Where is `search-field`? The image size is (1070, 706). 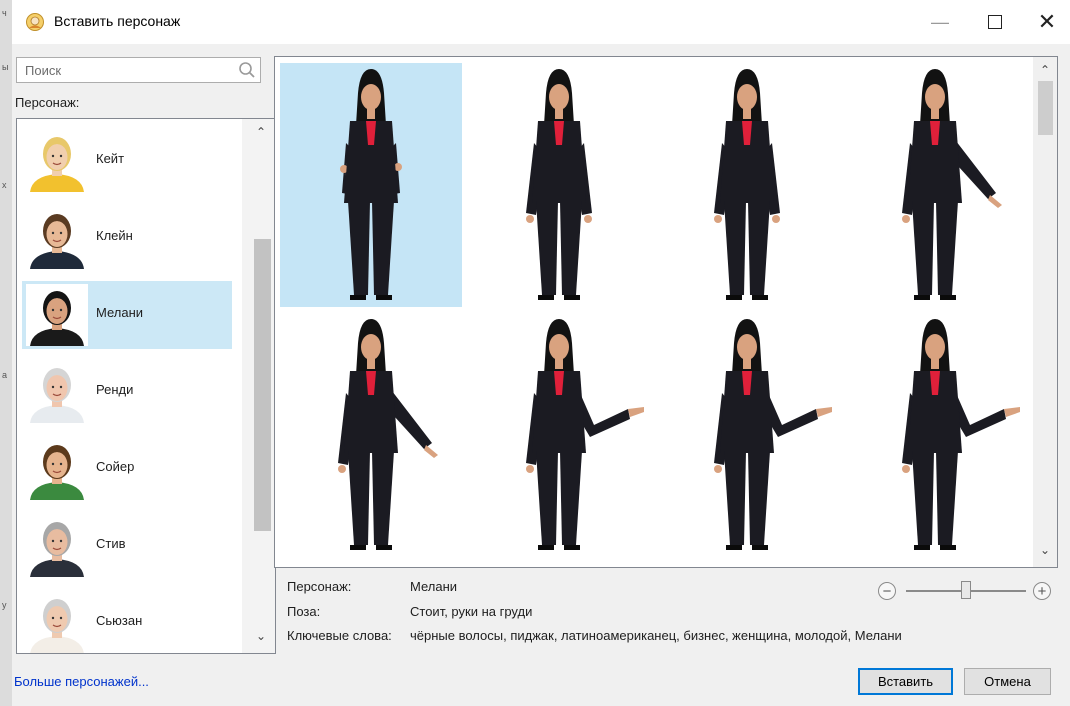
search-field is located at coordinates (138, 70).